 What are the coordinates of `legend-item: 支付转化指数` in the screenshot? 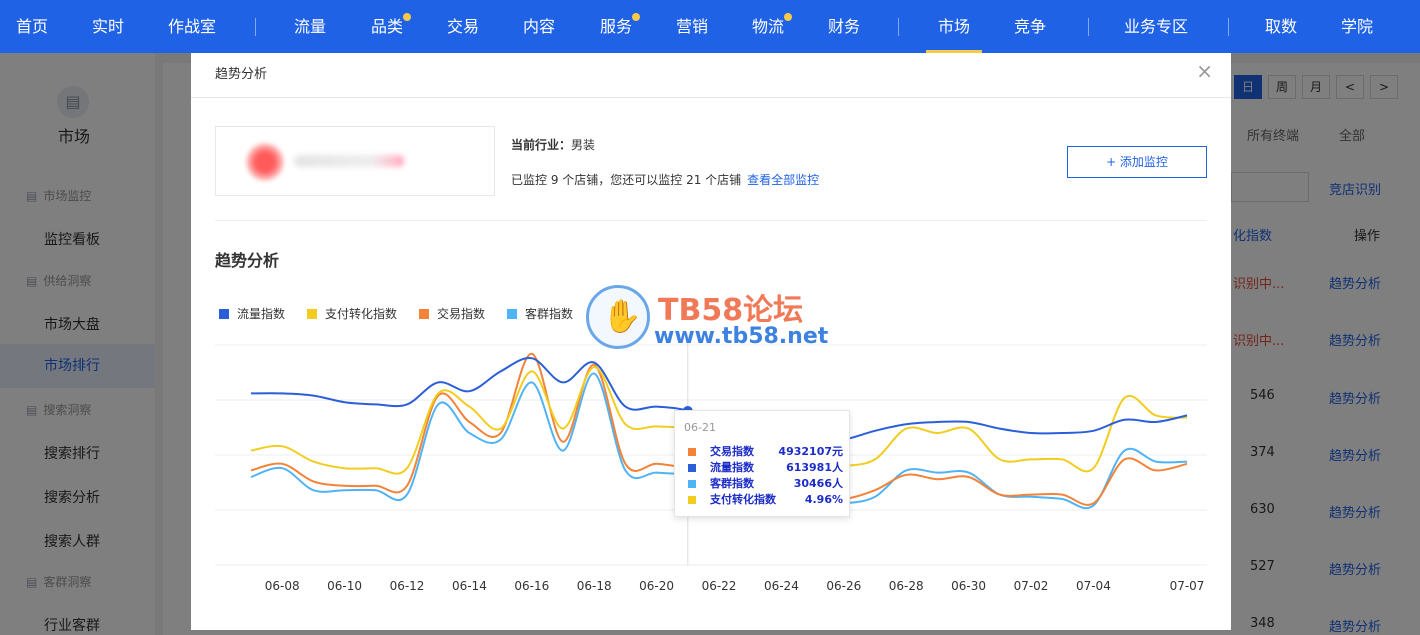 It's located at (352, 313).